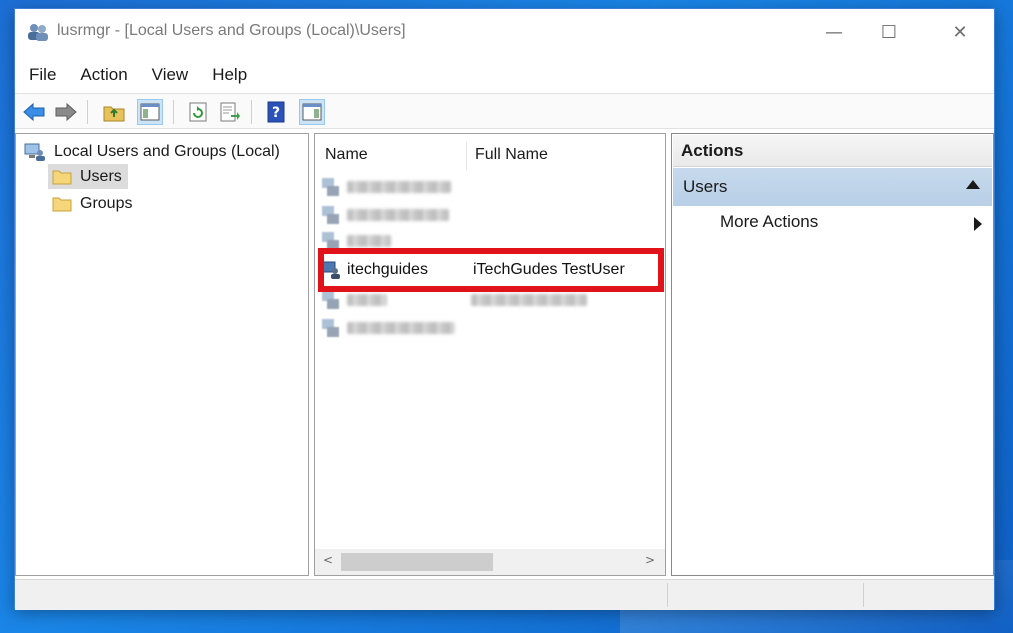  I want to click on refresh-button, so click(198, 112).